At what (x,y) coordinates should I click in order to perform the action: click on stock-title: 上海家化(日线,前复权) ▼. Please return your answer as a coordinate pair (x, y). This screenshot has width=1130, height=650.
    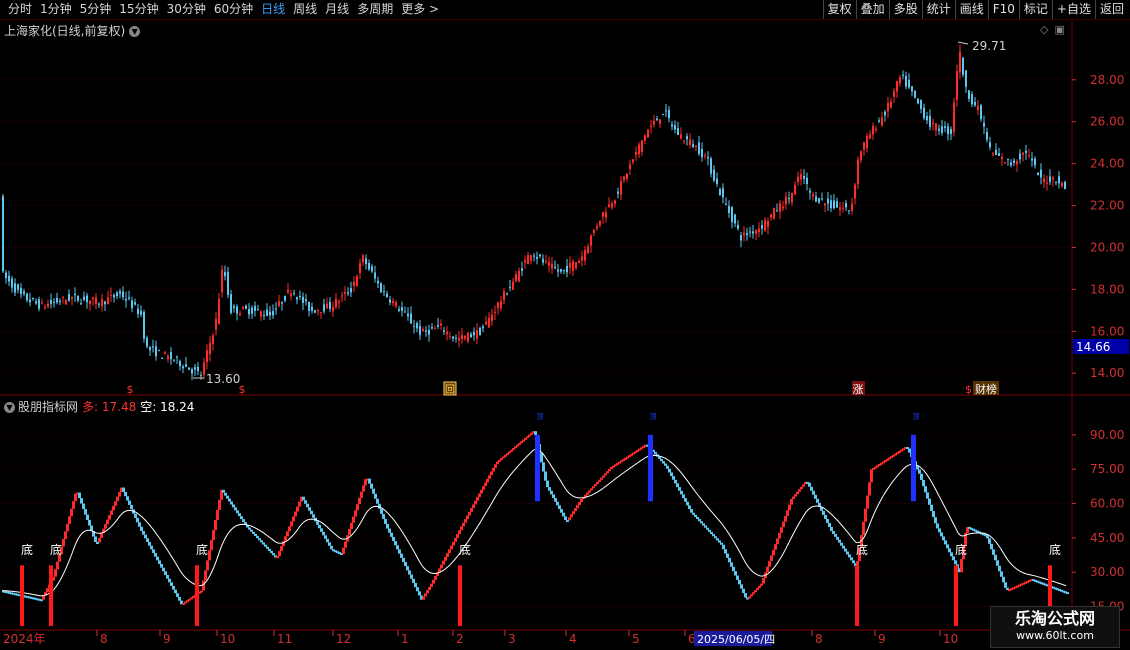
    Looking at the image, I should click on (72, 30).